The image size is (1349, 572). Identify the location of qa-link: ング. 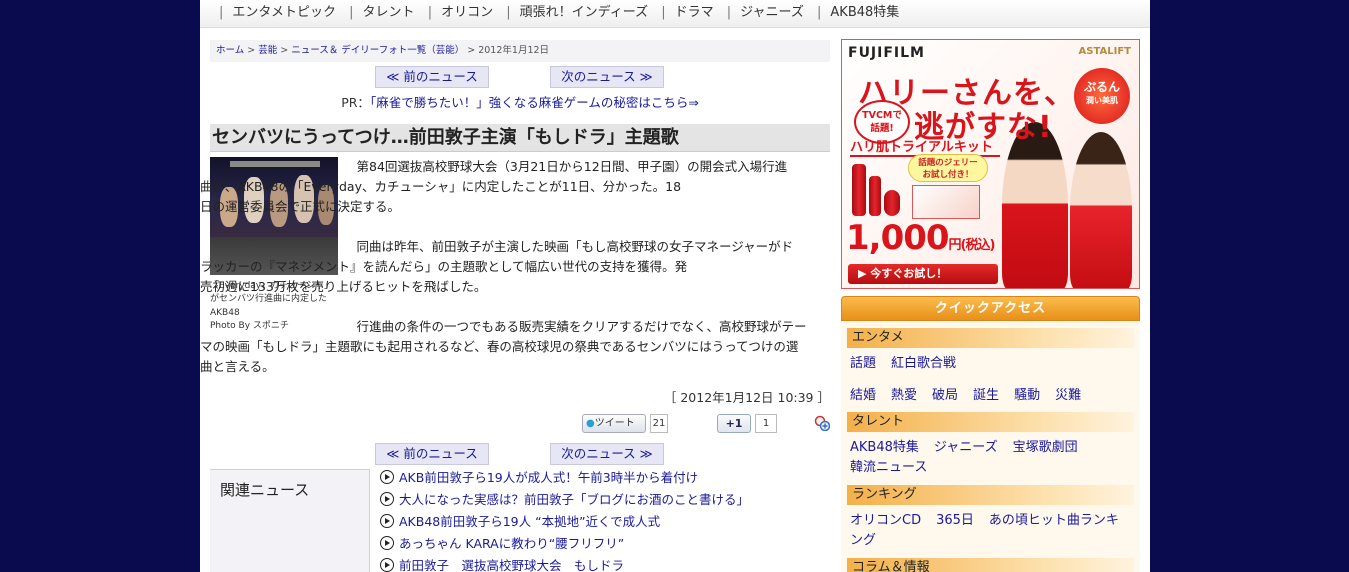
(863, 540).